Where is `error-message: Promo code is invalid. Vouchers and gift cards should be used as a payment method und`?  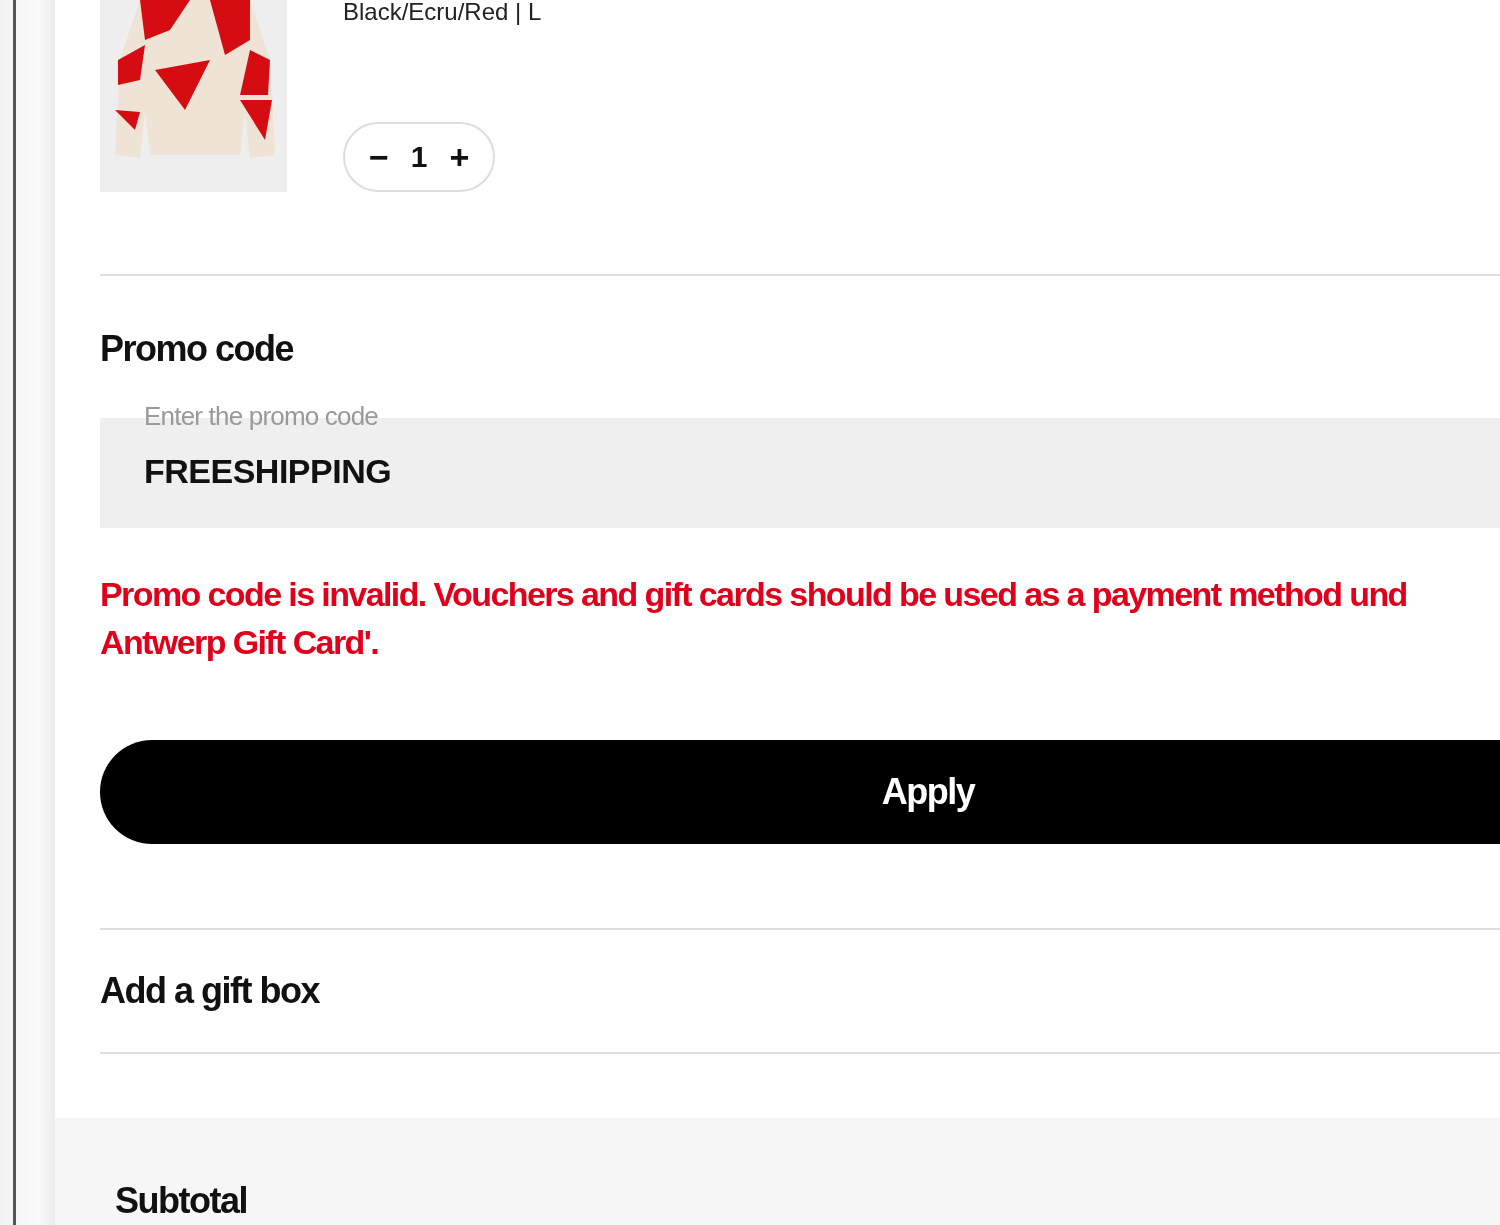
error-message: Promo code is invalid. Vouchers and gift cards should be used as a payment method und is located at coordinates (754, 594).